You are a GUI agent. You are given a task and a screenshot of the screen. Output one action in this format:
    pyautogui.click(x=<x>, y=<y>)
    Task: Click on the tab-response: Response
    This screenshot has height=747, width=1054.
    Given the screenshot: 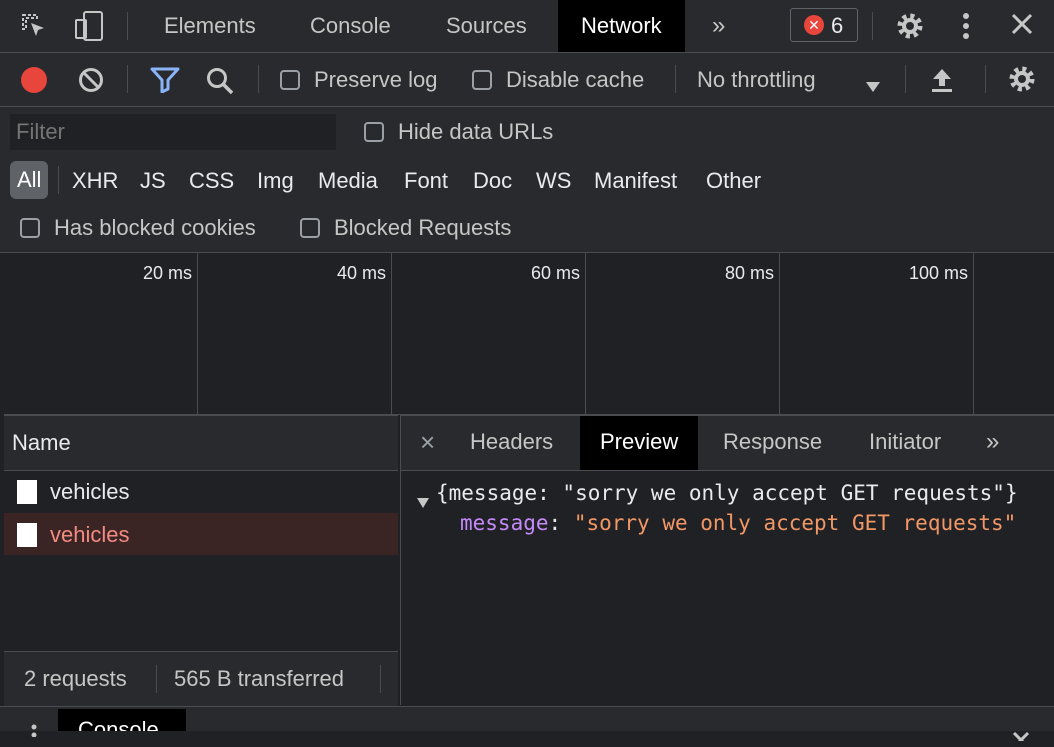 What is the action you would take?
    pyautogui.click(x=772, y=443)
    